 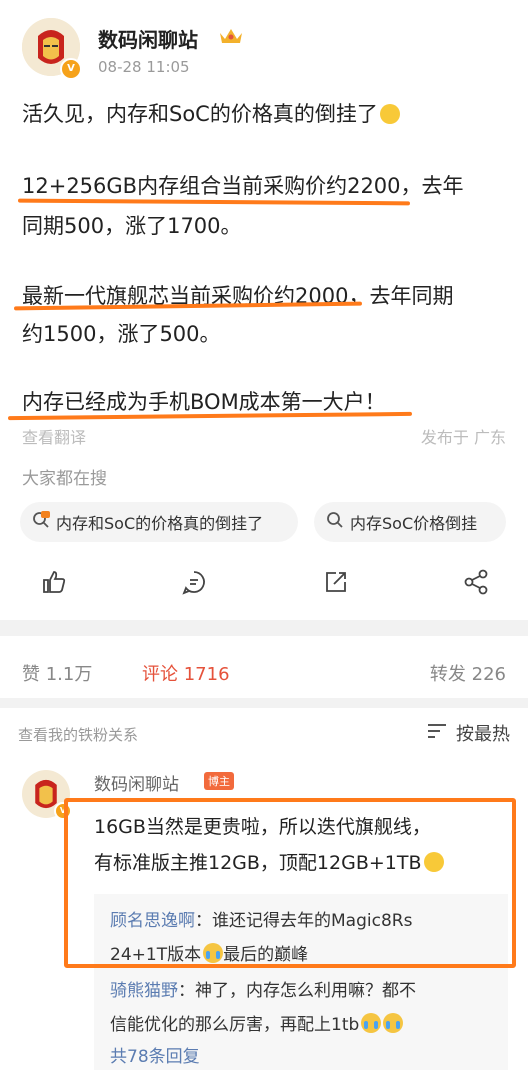 What do you see at coordinates (336, 582) in the screenshot?
I see `repost-icon` at bounding box center [336, 582].